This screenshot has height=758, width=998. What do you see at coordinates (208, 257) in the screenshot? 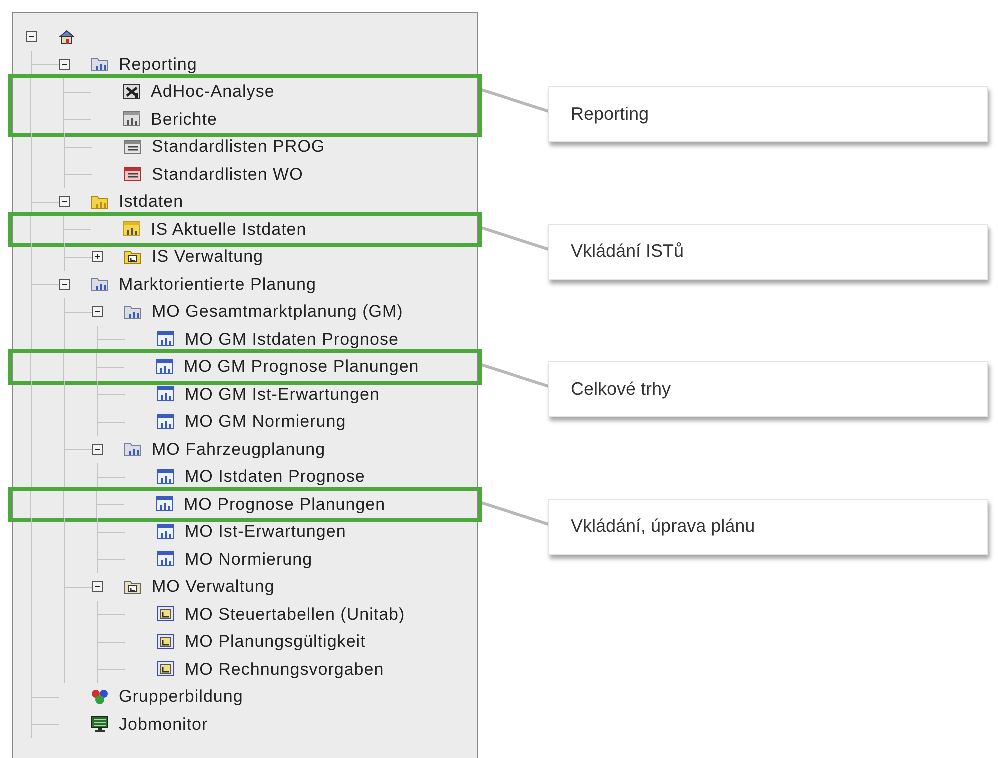
I see `tree-item-label: IS Verwaltung` at bounding box center [208, 257].